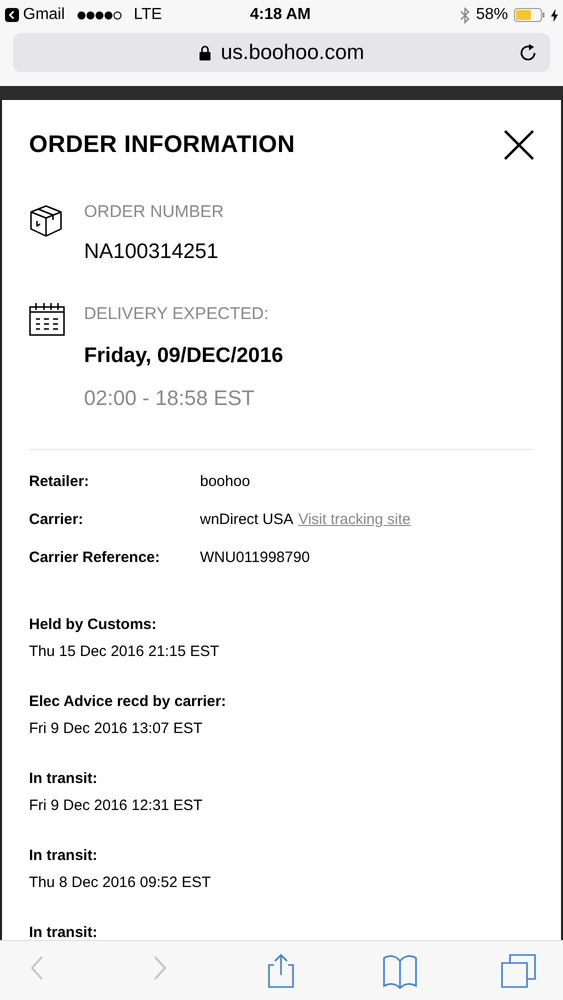  I want to click on back-icon, so click(12, 15).